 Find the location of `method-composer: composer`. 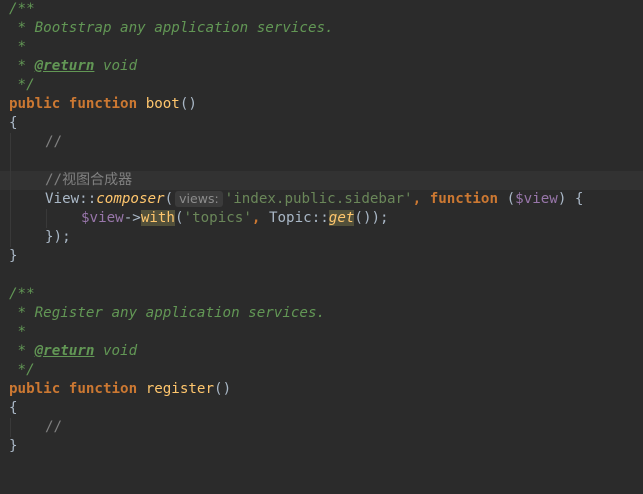

method-composer: composer is located at coordinates (130, 199).